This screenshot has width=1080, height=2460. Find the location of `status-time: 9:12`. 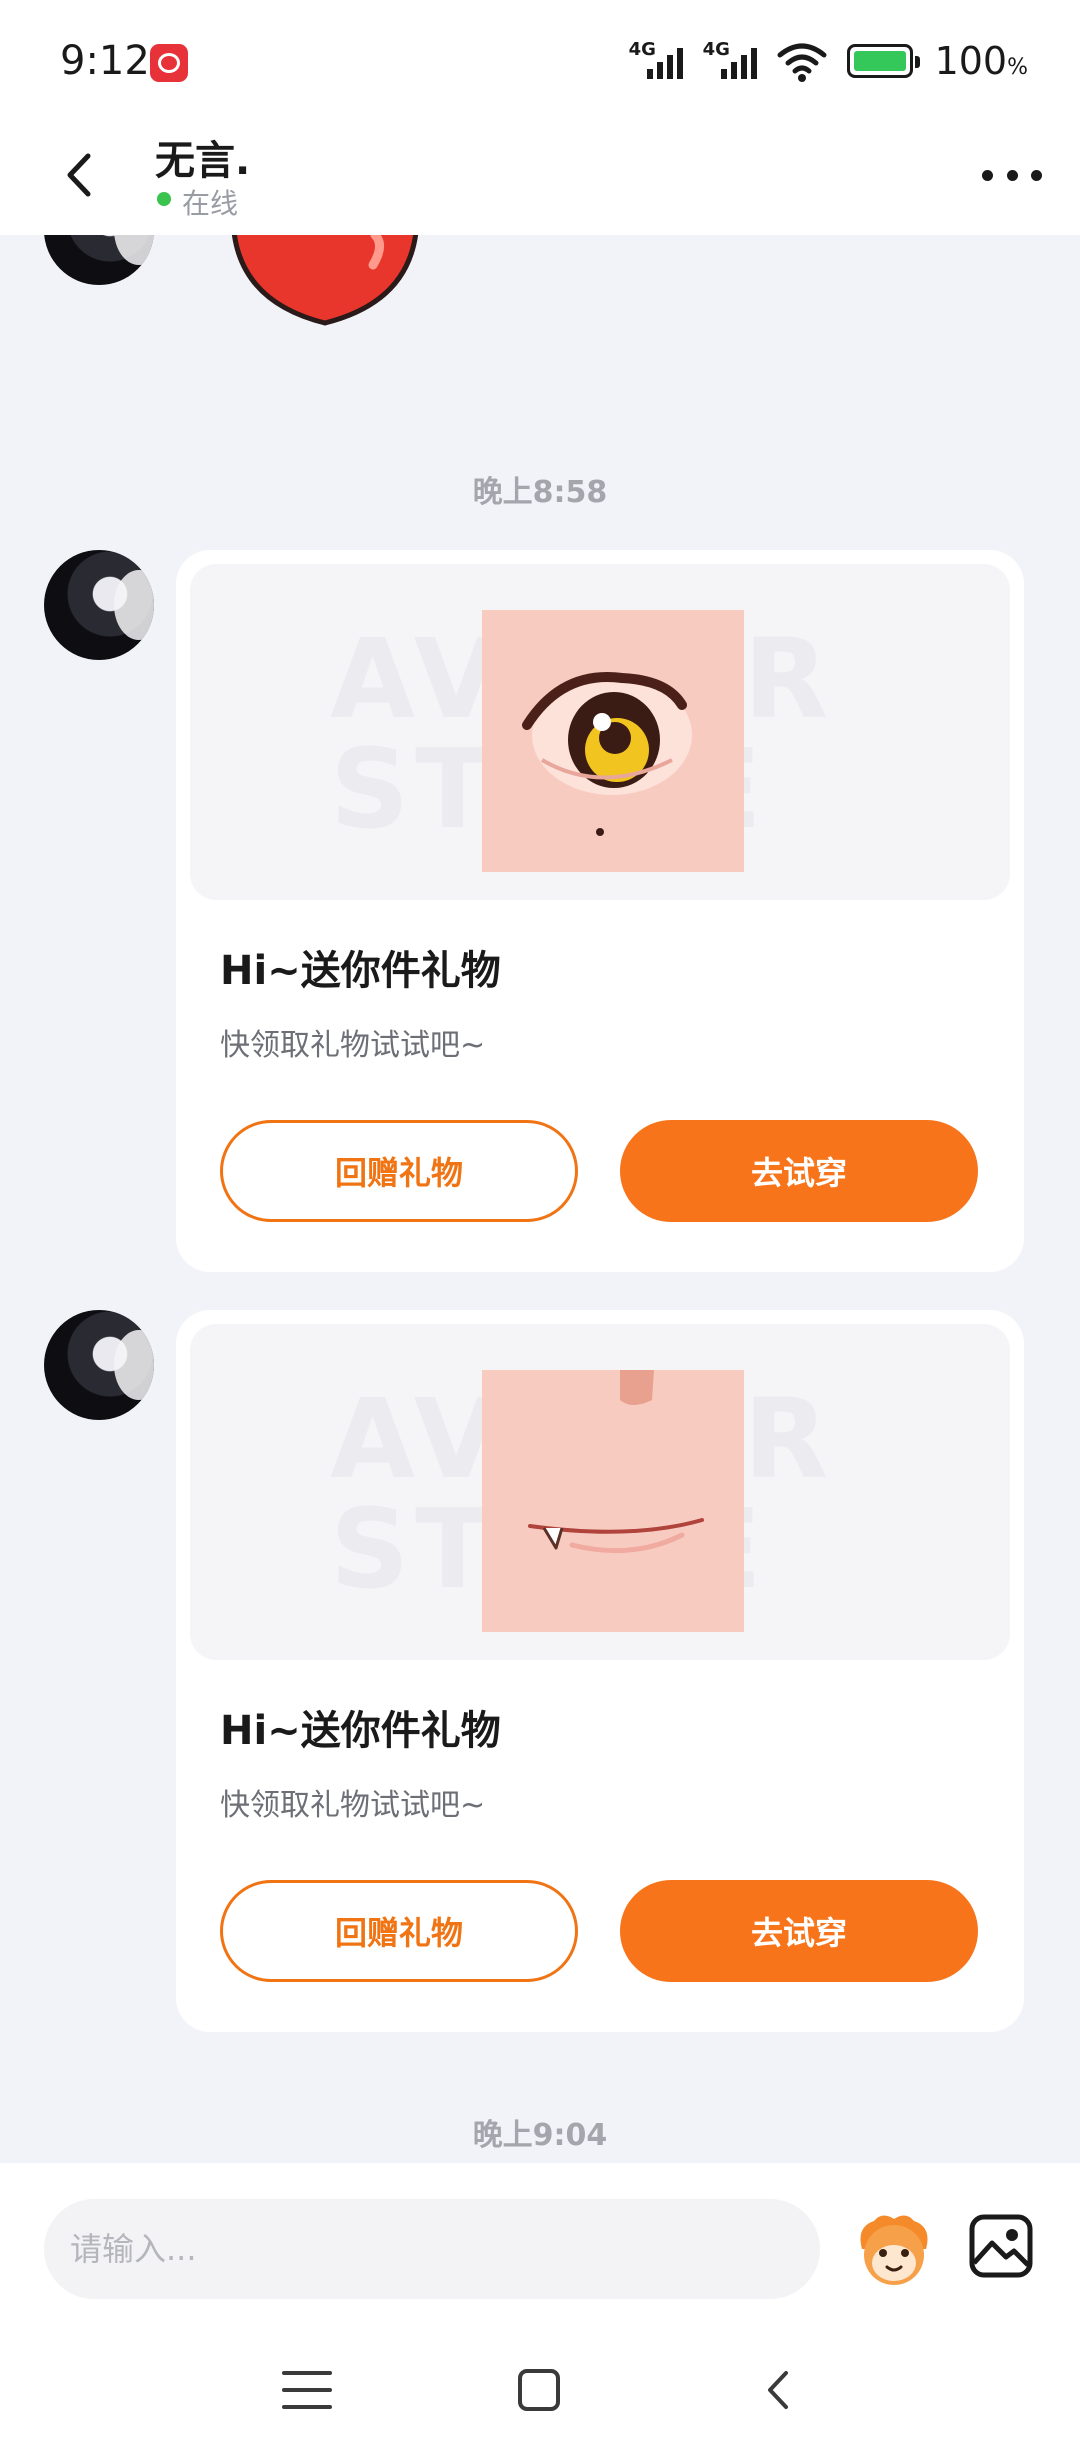

status-time: 9:12 is located at coordinates (105, 61).